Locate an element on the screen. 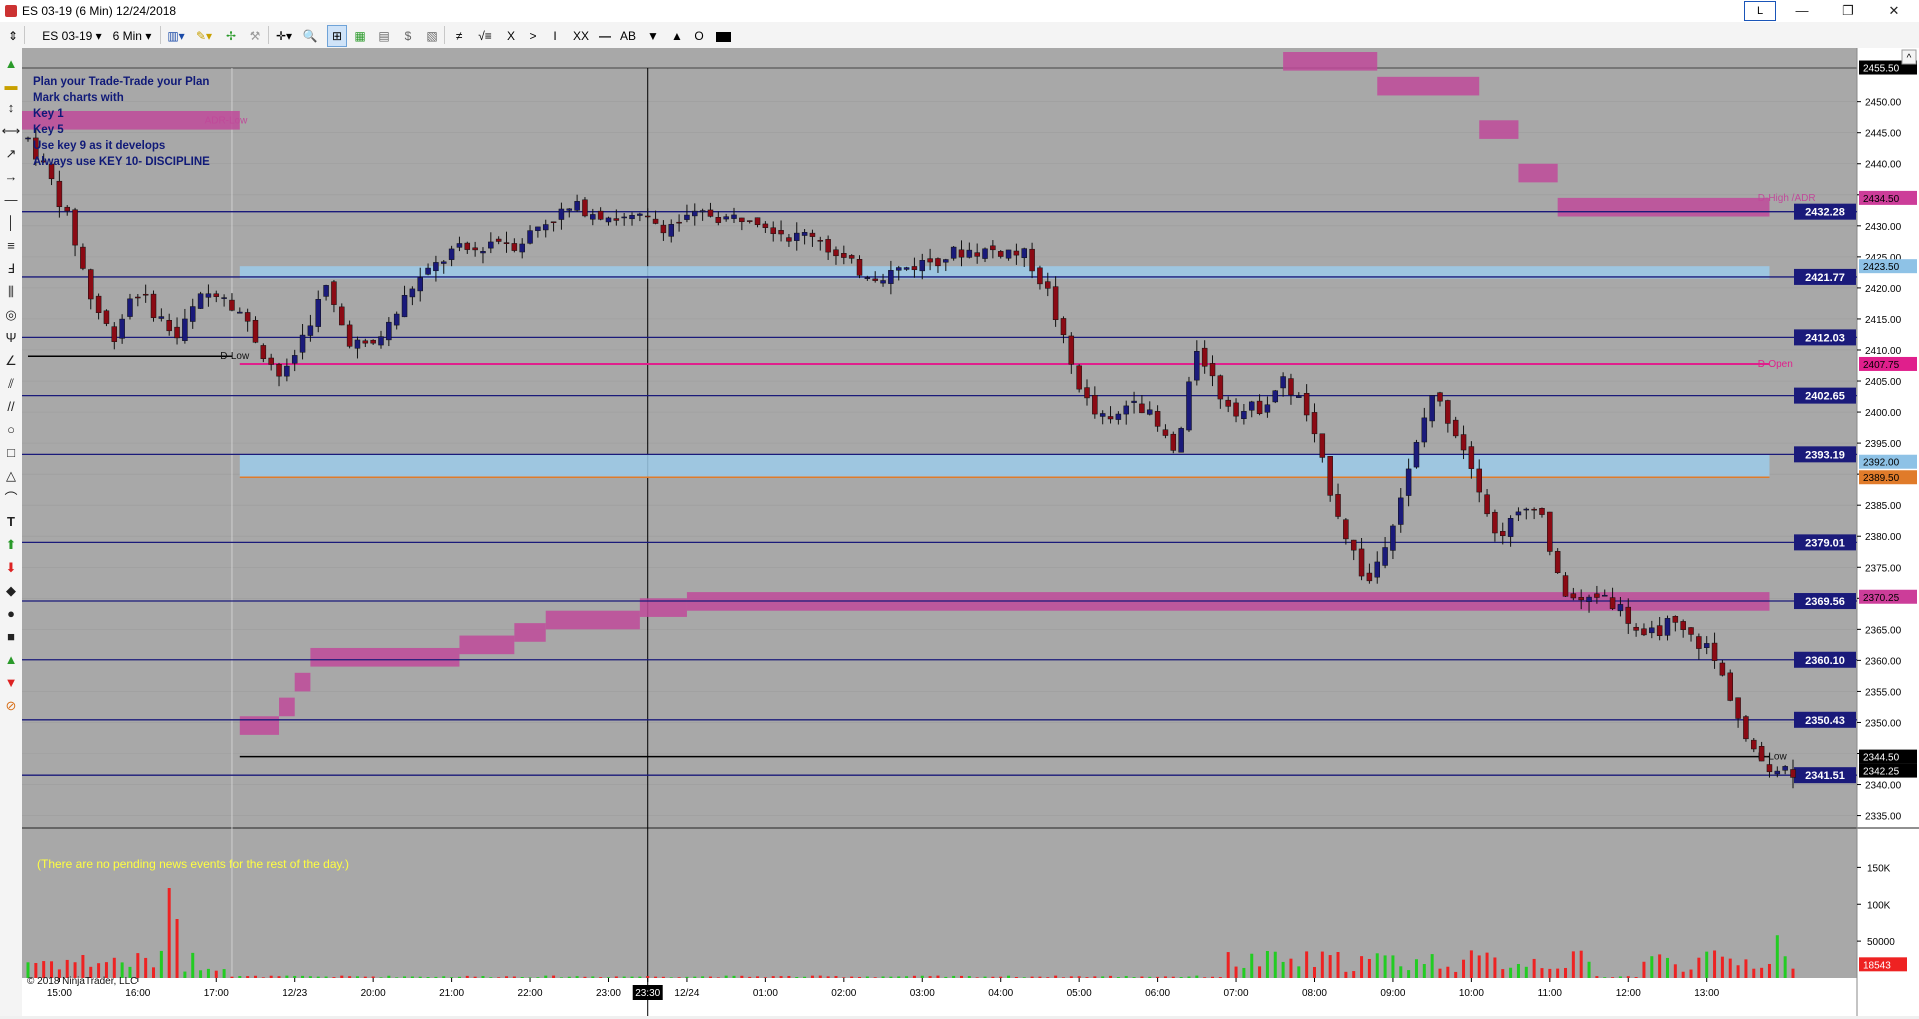  remove-drawings-icon: ⊘ is located at coordinates (11, 706).